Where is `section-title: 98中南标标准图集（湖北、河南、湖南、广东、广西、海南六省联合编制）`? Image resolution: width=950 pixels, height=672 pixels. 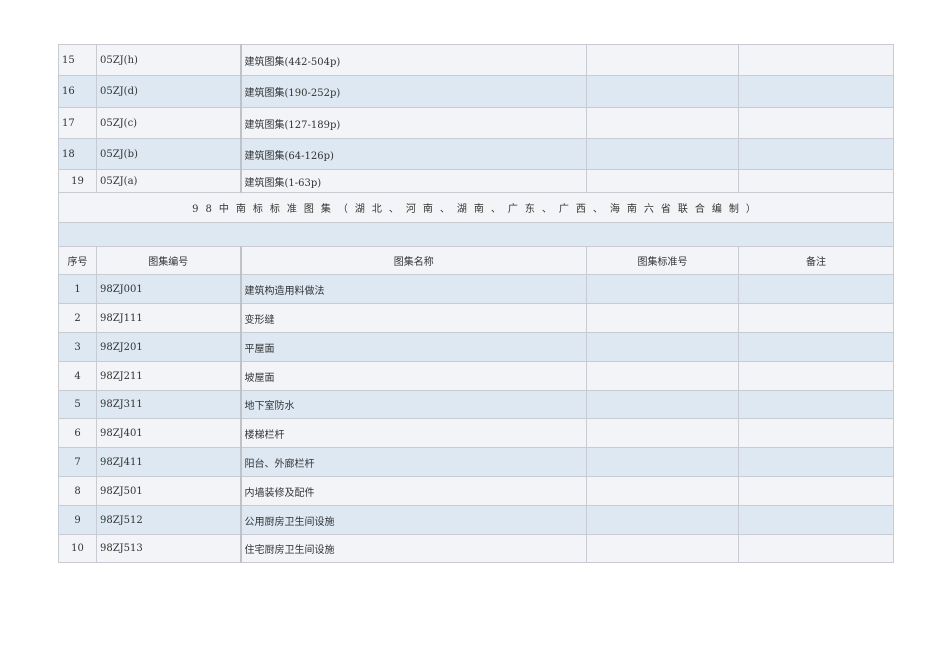 section-title: 98中南标标准图集（湖北、河南、湖南、广东、广西、海南六省联合编制） is located at coordinates (476, 207).